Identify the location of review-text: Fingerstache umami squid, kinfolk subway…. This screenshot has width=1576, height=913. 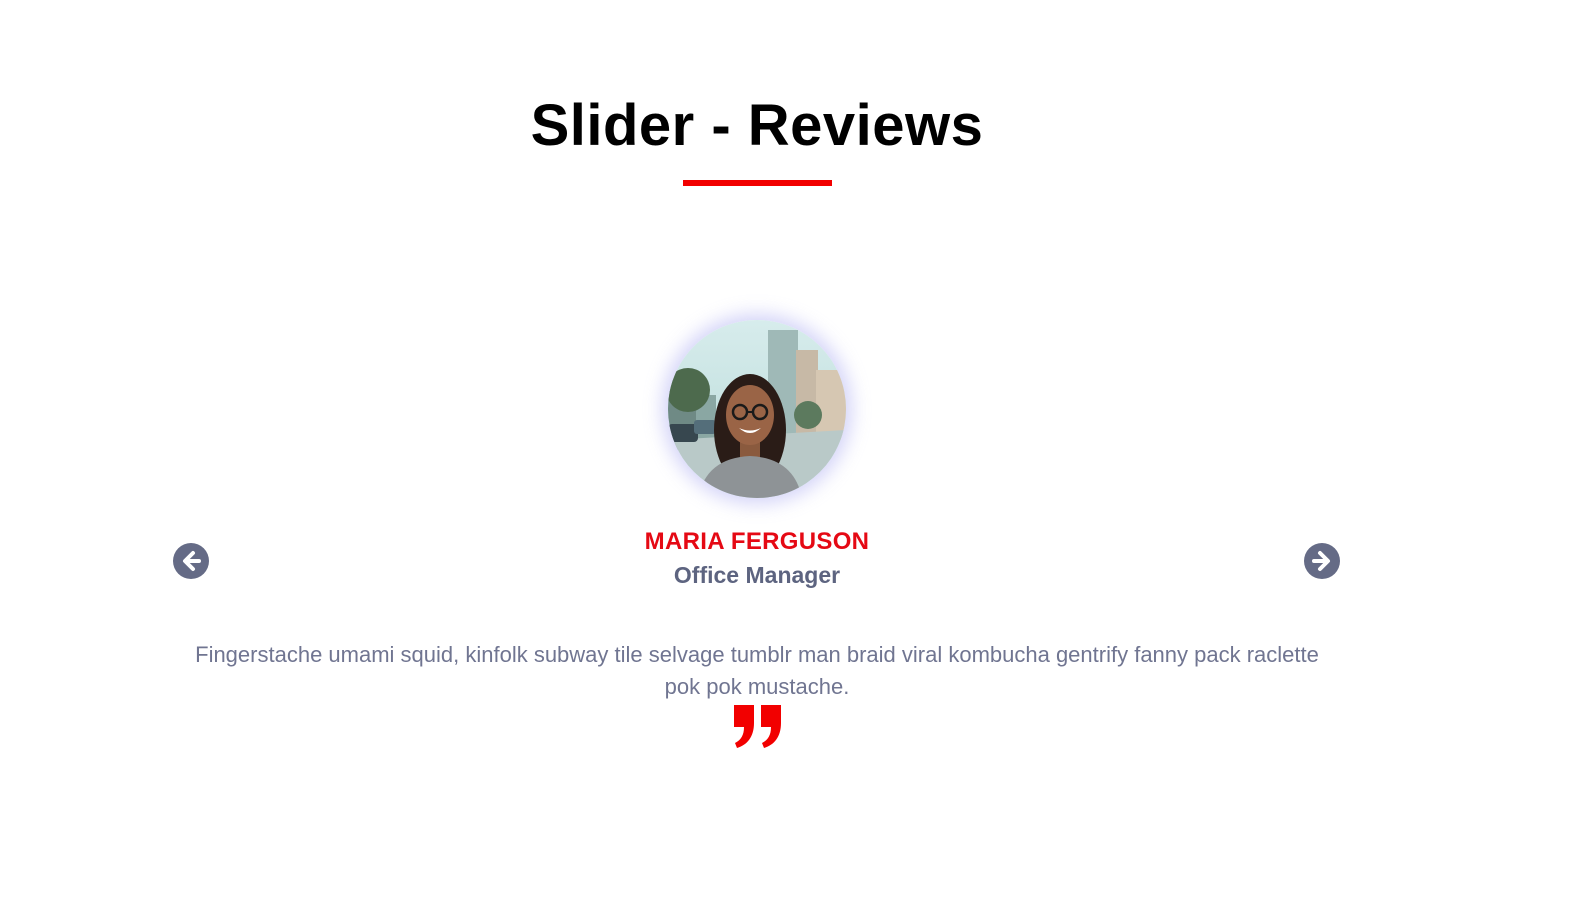
(757, 670).